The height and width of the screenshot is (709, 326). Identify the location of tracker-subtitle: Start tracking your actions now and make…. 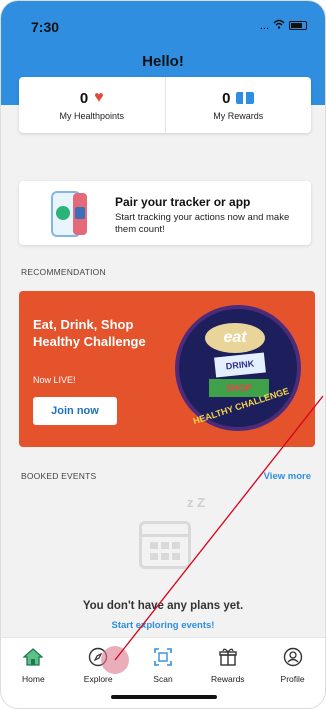
(202, 224).